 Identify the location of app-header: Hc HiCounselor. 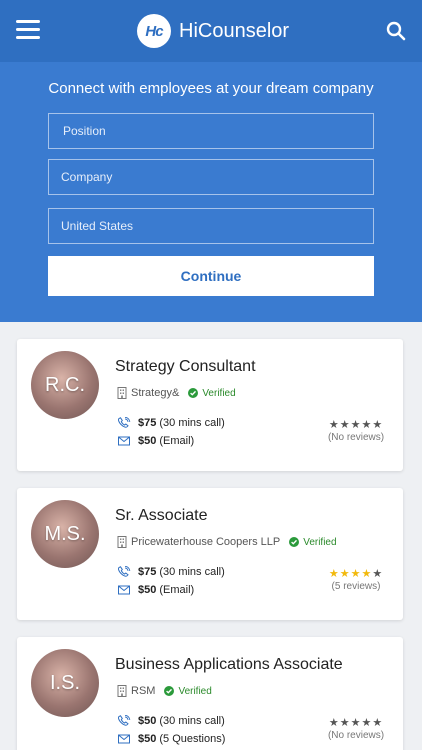
(211, 31).